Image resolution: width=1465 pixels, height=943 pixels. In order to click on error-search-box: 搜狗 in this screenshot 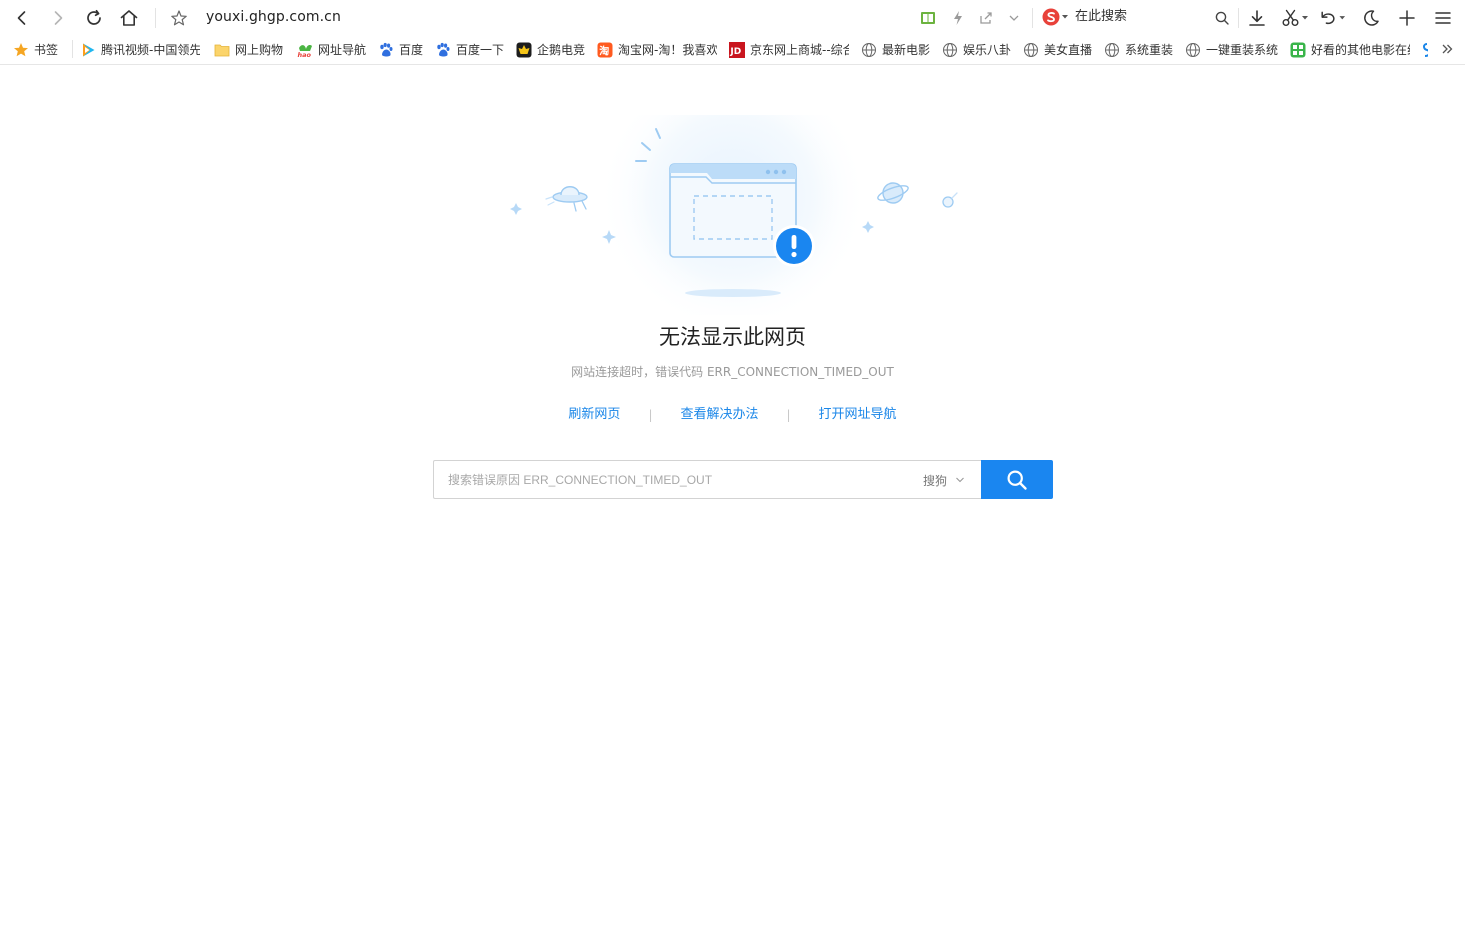, I will do `click(743, 479)`.